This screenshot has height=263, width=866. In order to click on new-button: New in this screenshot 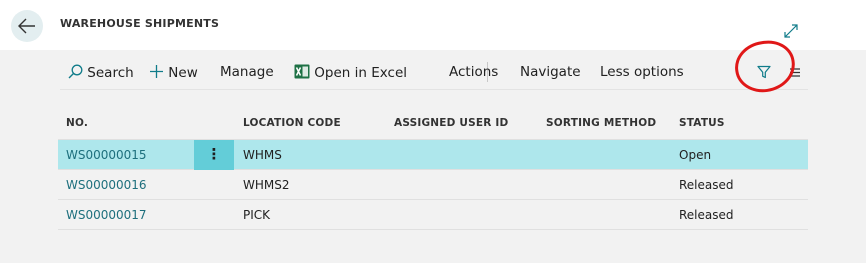, I will do `click(173, 72)`.